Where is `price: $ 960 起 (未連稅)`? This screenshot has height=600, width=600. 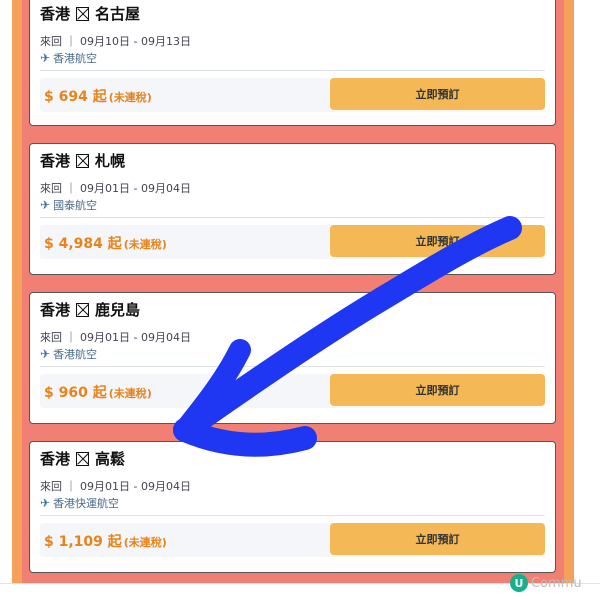 price: $ 960 起 (未連稅) is located at coordinates (98, 392).